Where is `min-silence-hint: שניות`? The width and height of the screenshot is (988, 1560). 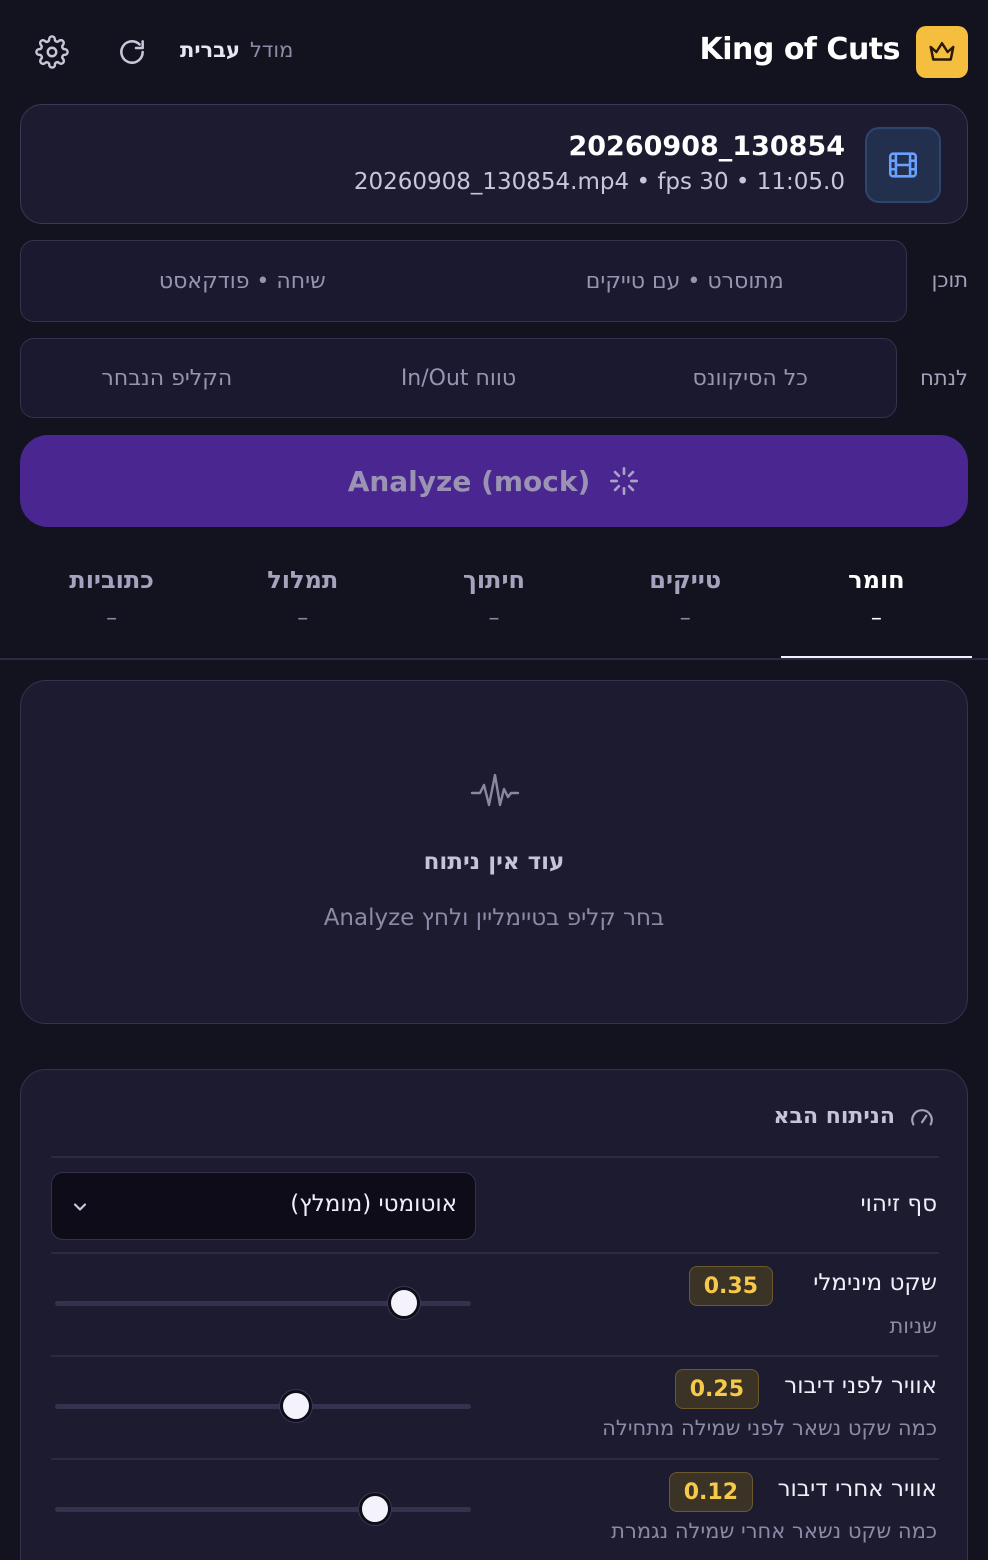 min-silence-hint: שניות is located at coordinates (913, 1326).